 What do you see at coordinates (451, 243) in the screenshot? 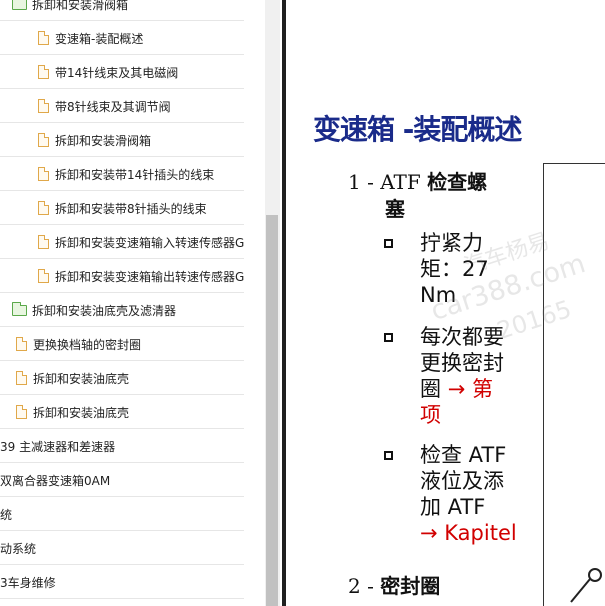
I see `bullet-1-line-1: 拧紧力` at bounding box center [451, 243].